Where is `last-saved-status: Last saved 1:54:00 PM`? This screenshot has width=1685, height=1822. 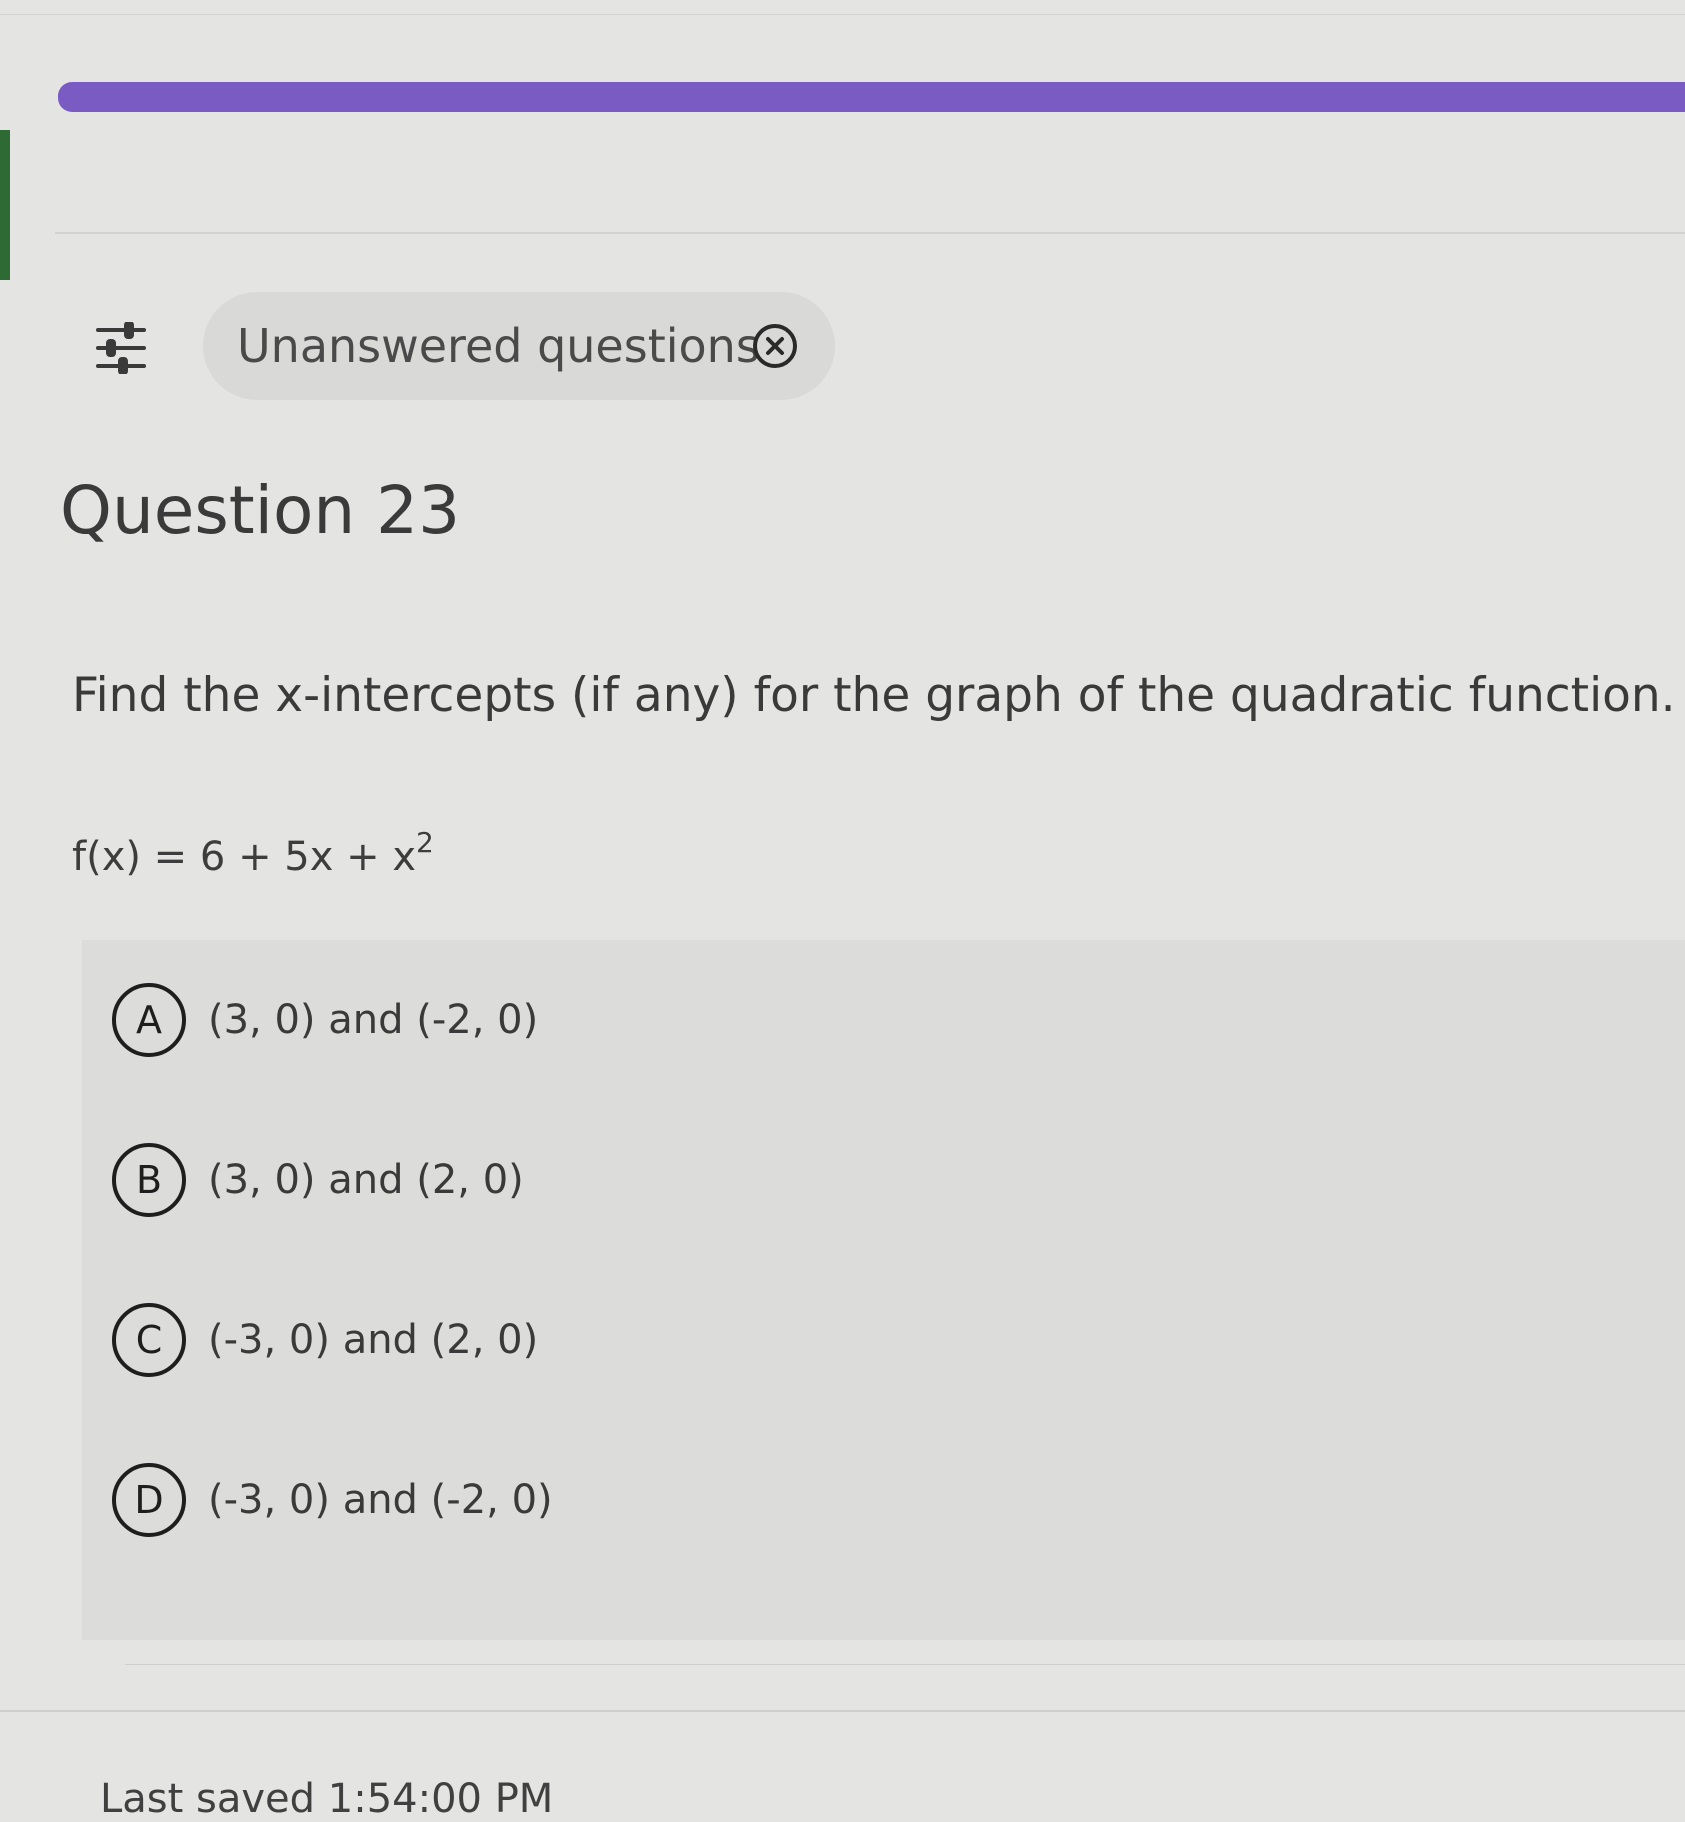 last-saved-status: Last saved 1:54:00 PM is located at coordinates (327, 1799).